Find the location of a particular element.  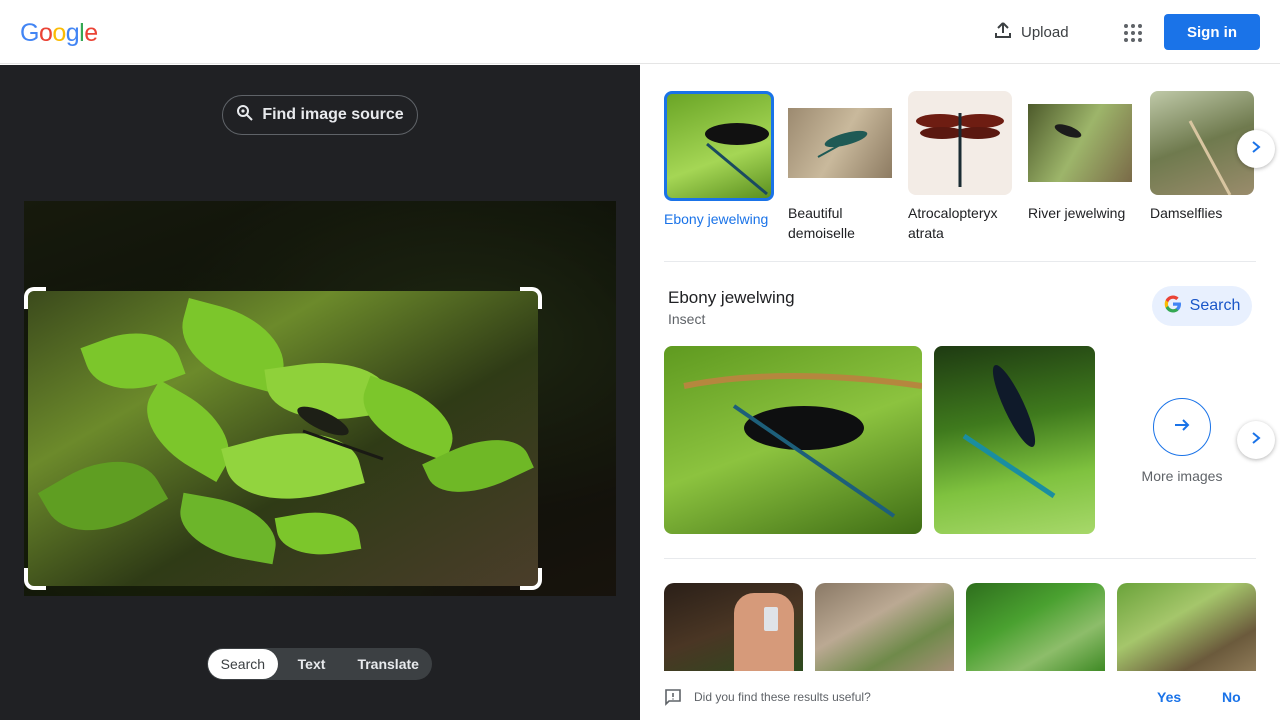

related-item-beautiful-demoiselle: Beautiful demoiselle is located at coordinates (843, 167).